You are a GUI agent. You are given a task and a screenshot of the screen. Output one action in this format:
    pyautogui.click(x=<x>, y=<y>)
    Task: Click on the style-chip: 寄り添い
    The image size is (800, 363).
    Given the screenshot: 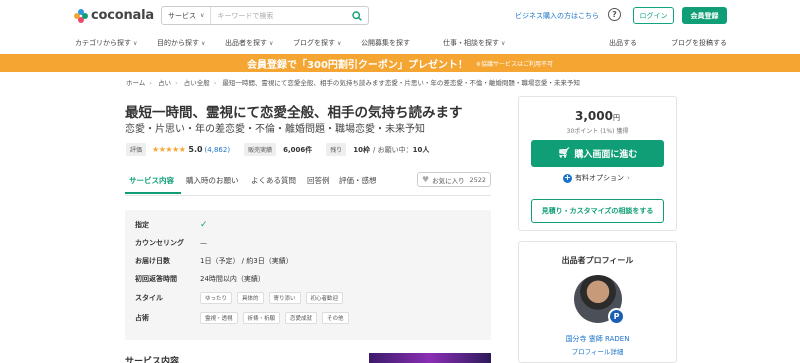 What is the action you would take?
    pyautogui.click(x=284, y=298)
    